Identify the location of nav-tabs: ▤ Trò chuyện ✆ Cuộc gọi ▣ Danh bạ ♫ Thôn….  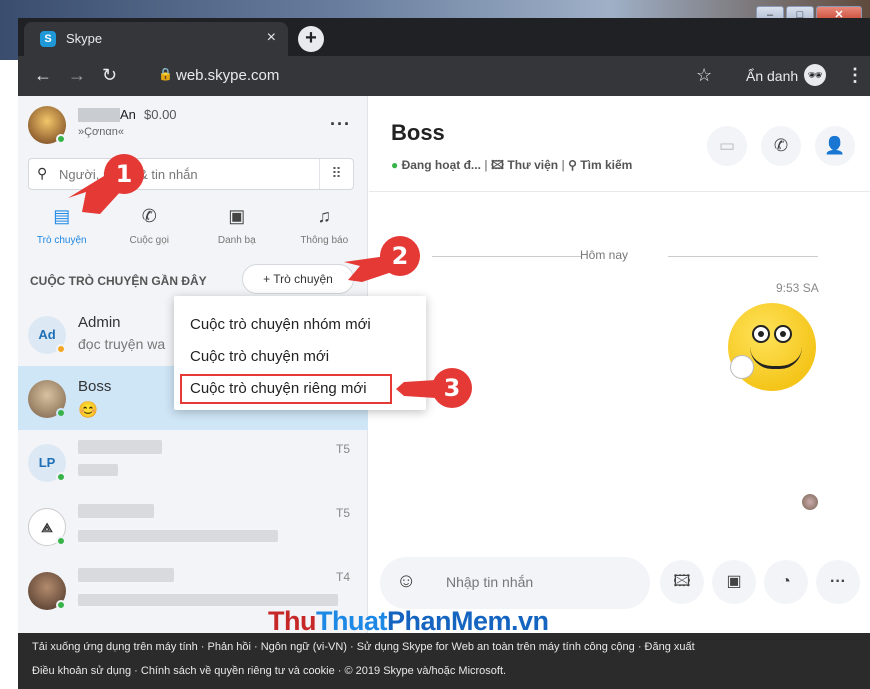
(193, 227).